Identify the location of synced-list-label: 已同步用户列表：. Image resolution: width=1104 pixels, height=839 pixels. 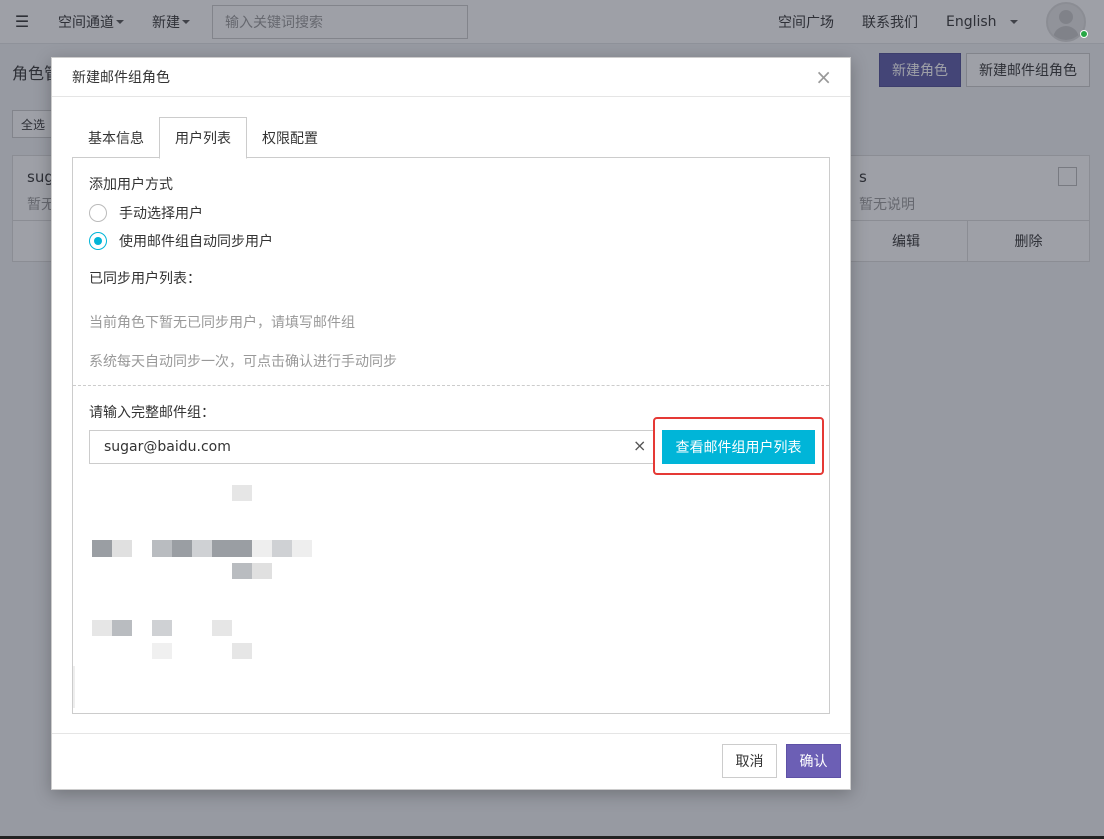
(145, 279).